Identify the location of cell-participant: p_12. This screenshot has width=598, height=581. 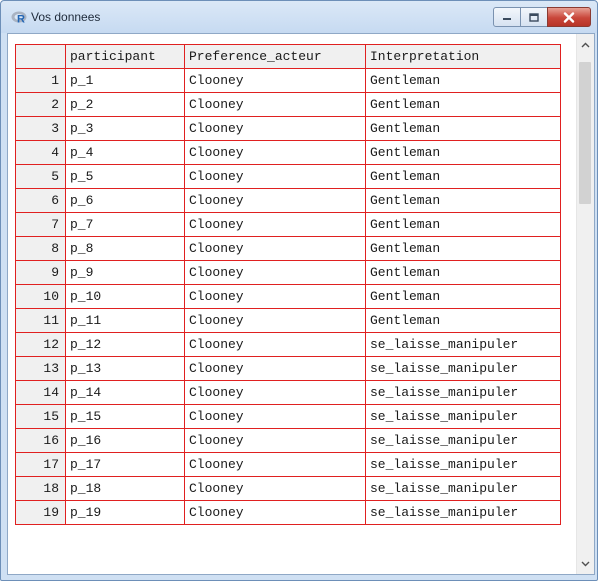
(125, 344).